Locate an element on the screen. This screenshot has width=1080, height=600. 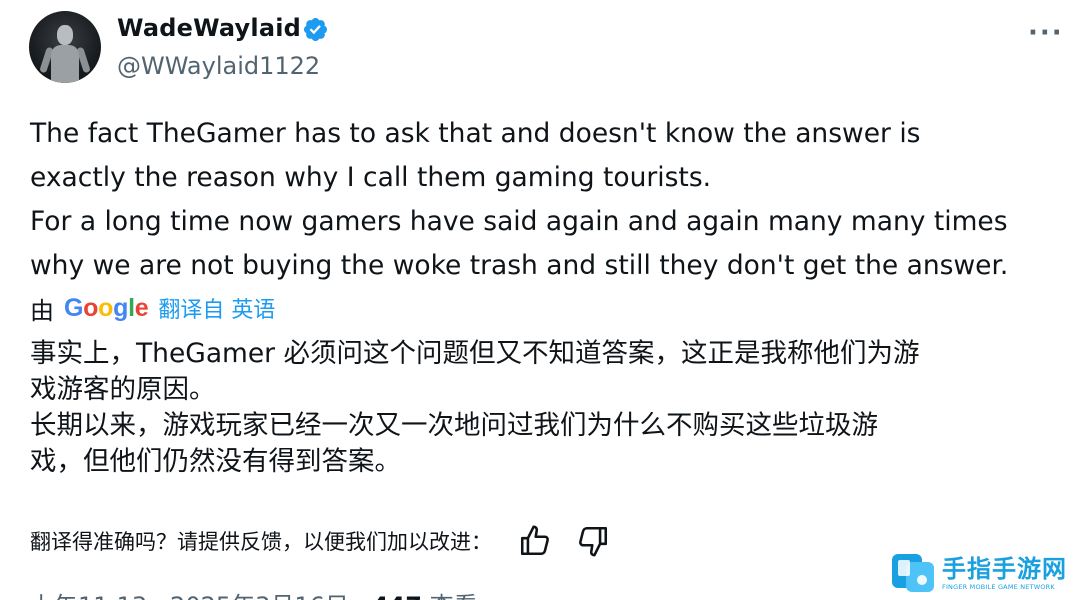
translation-feedback: 翻译得准确吗？请提供反馈，以便我们加以改进： is located at coordinates (332, 541).